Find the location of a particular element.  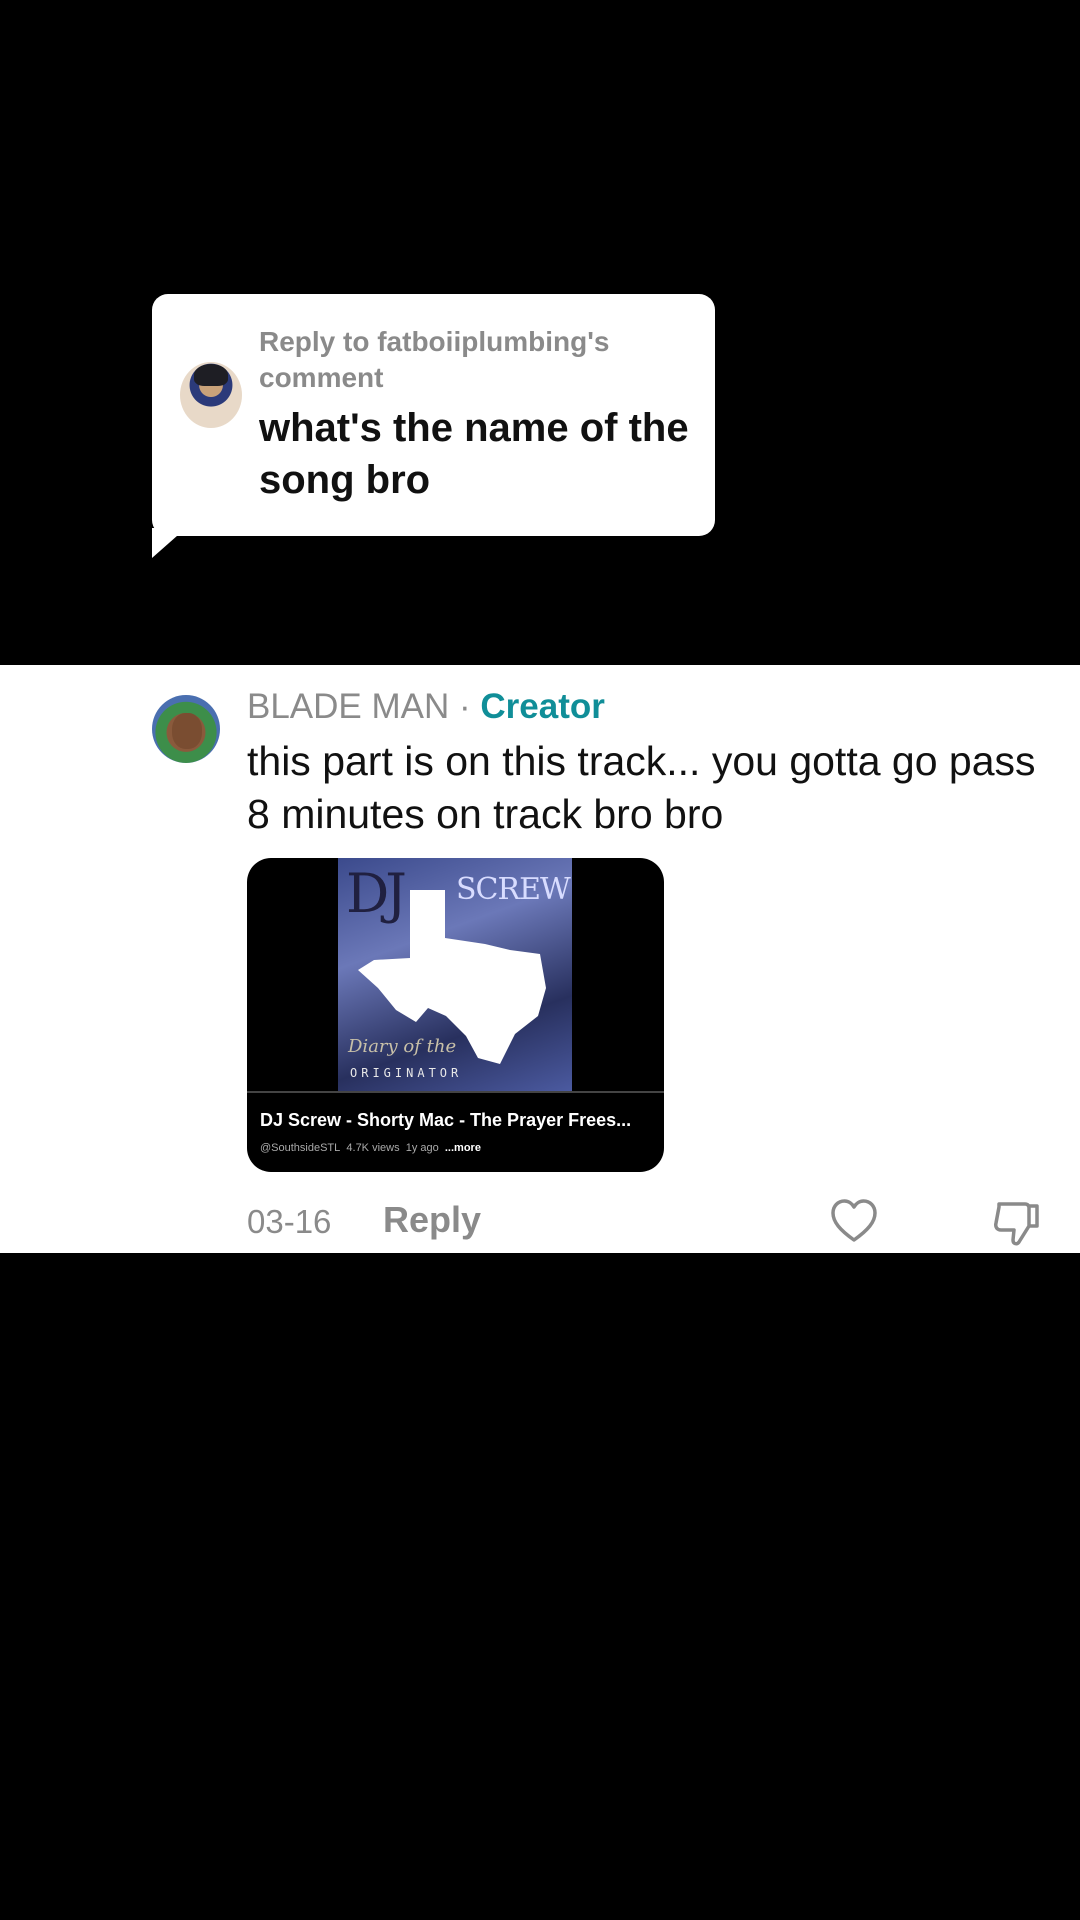

replied-comment-text: what's the name of the song bro is located at coordinates (474, 454).